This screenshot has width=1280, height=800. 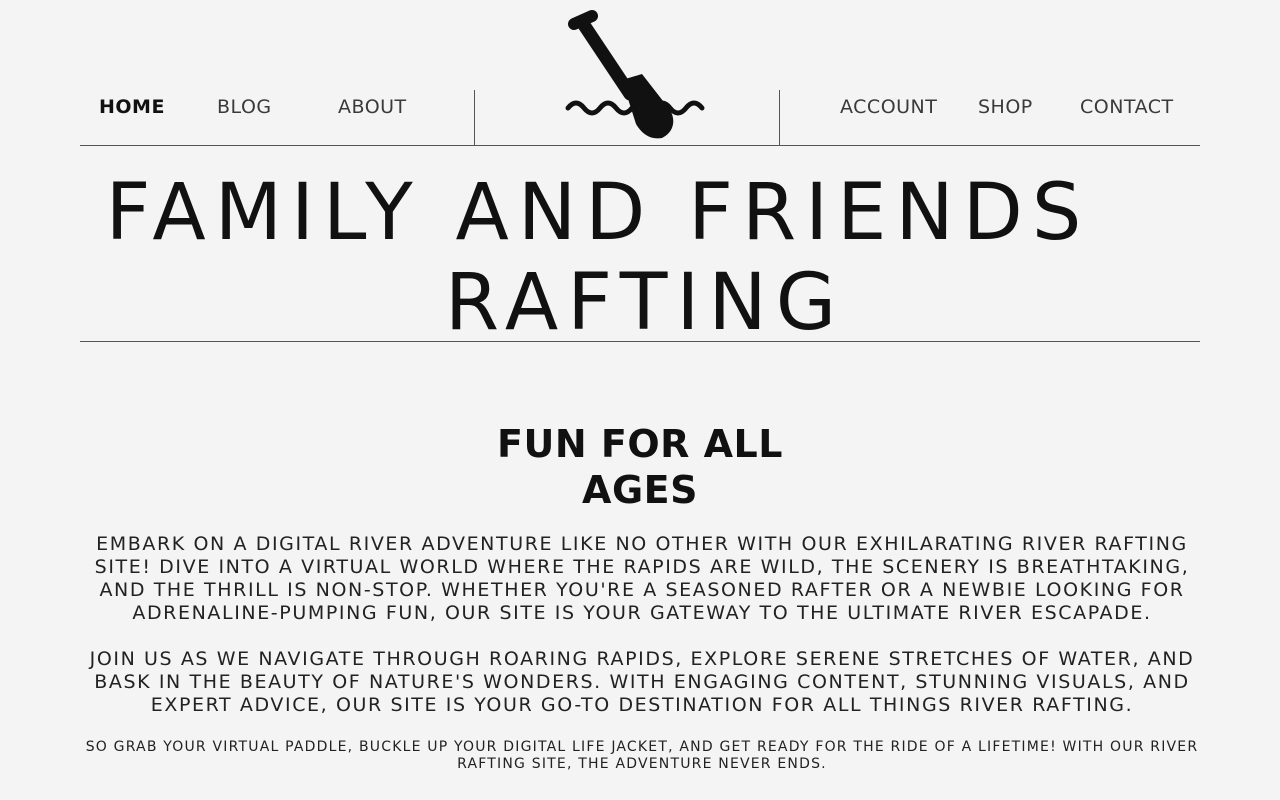 What do you see at coordinates (244, 107) in the screenshot?
I see `nav-blog-link: BLOG` at bounding box center [244, 107].